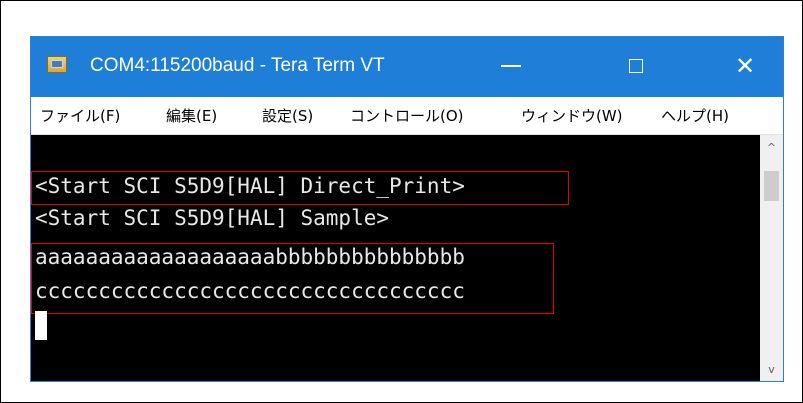 This screenshot has height=403, width=803. Describe the element at coordinates (300, 188) in the screenshot. I see `highlight-box-direct-print` at that location.